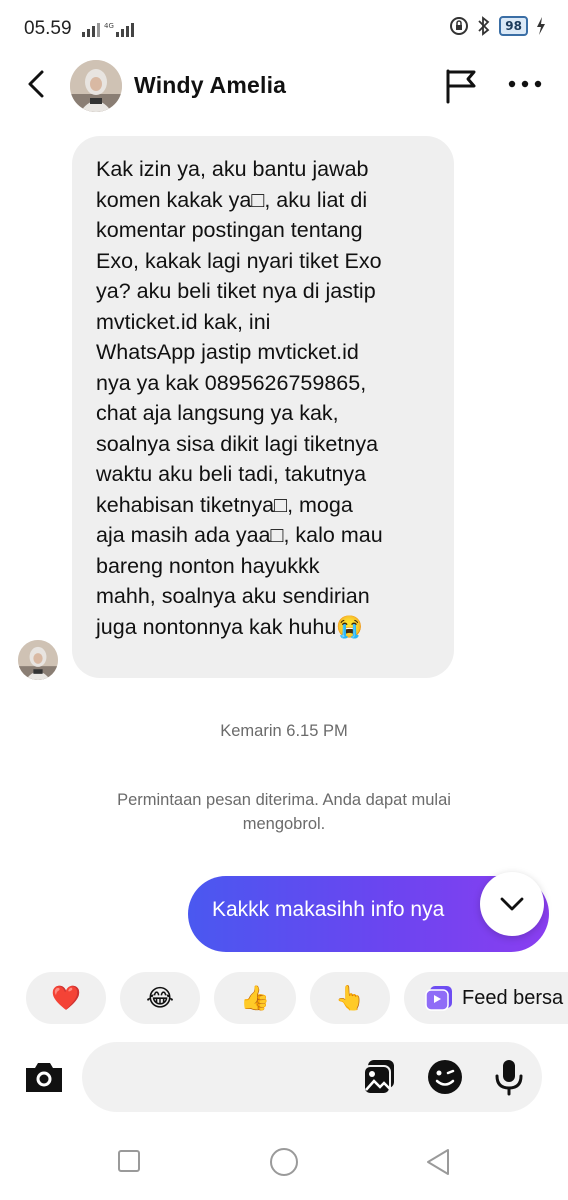 The image size is (568, 1200). I want to click on status-icons: 98, so click(497, 26).